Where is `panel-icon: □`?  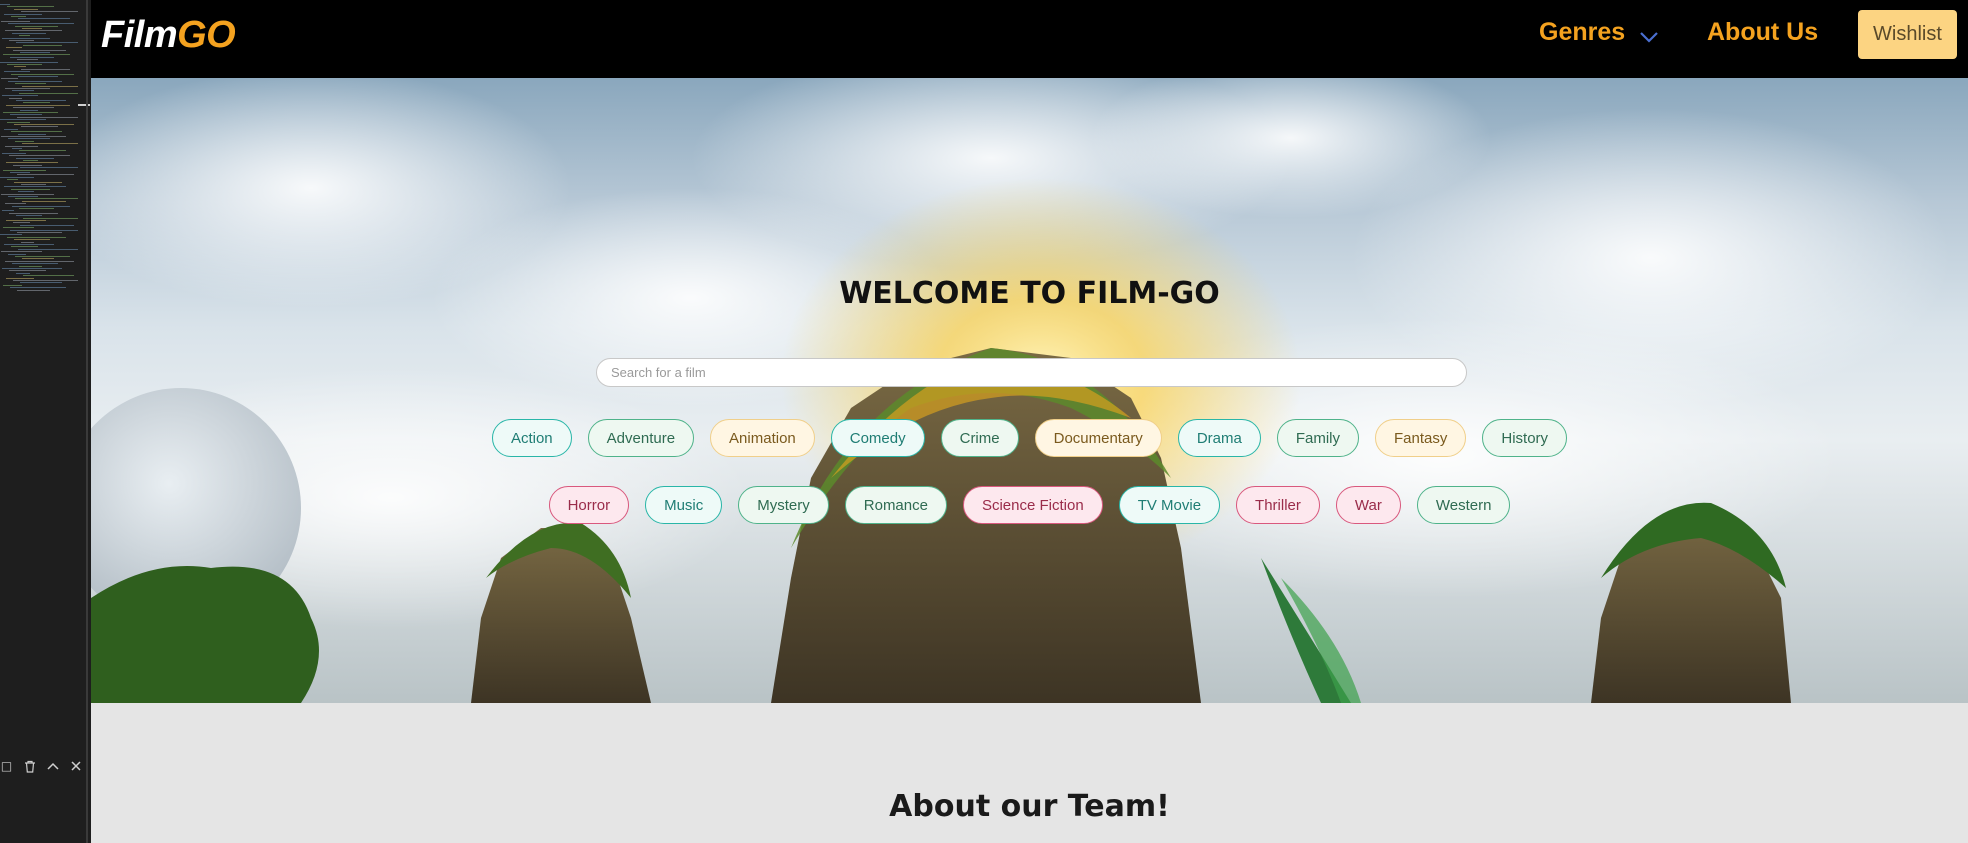 panel-icon: □ is located at coordinates (6, 766).